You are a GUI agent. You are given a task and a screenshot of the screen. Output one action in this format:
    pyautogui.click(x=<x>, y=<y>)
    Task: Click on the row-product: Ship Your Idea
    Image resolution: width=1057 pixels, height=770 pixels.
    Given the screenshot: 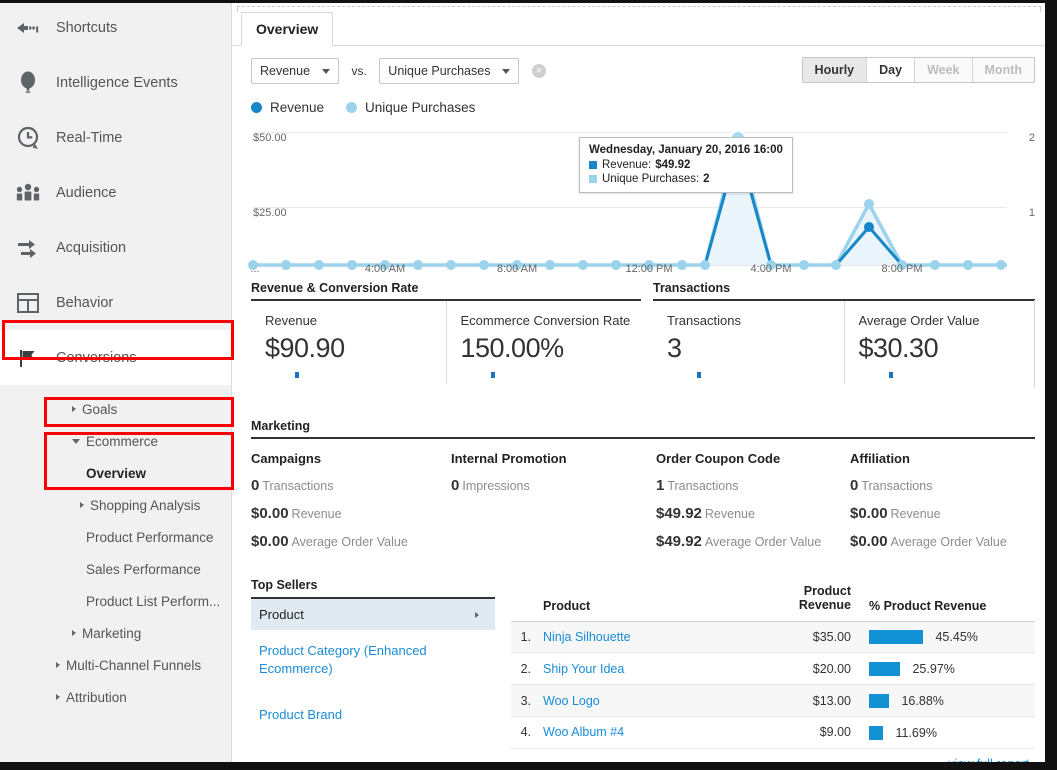 What is the action you would take?
    pyautogui.click(x=656, y=669)
    